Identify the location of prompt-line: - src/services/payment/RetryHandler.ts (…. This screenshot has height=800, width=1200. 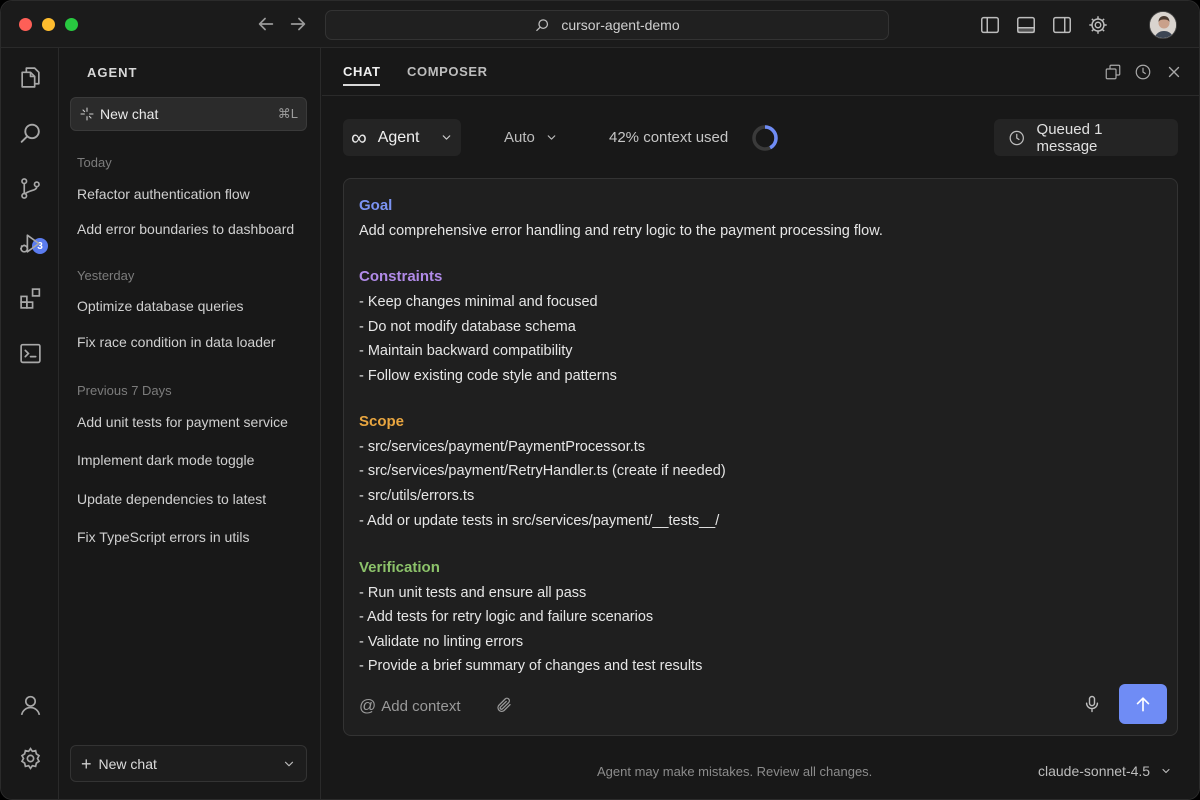
(542, 471).